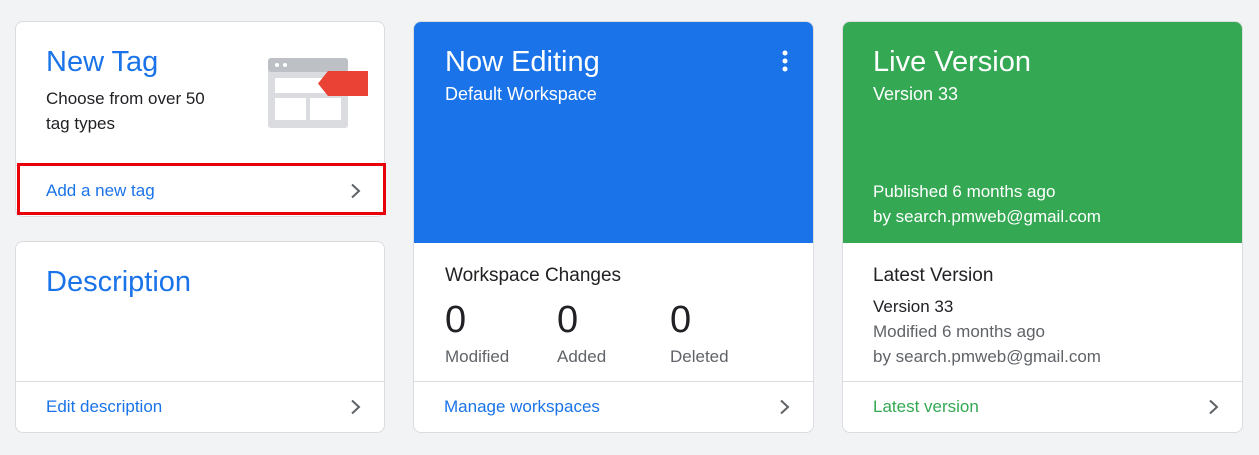  What do you see at coordinates (582, 356) in the screenshot?
I see `stat-label: Added` at bounding box center [582, 356].